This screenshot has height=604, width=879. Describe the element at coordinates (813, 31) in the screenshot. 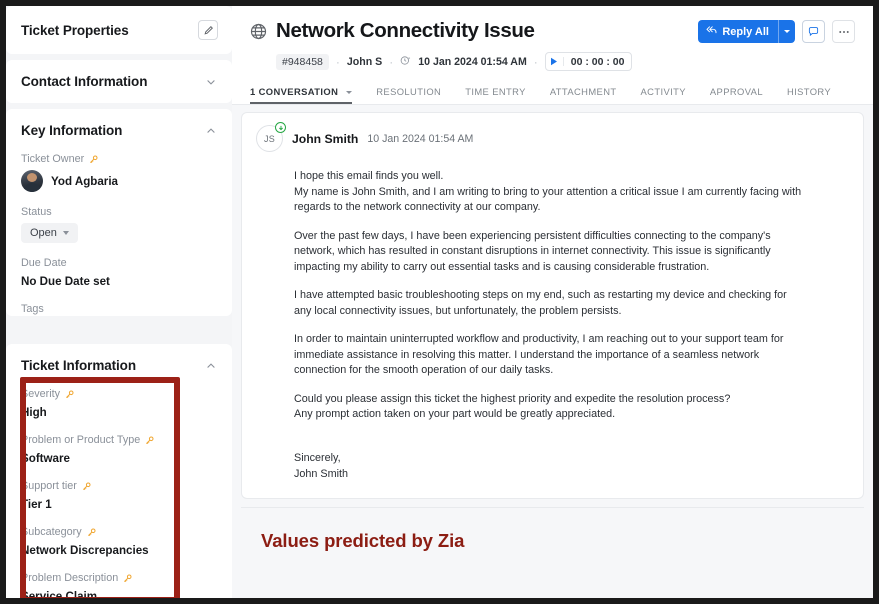

I see `chat-bubble-icon` at that location.